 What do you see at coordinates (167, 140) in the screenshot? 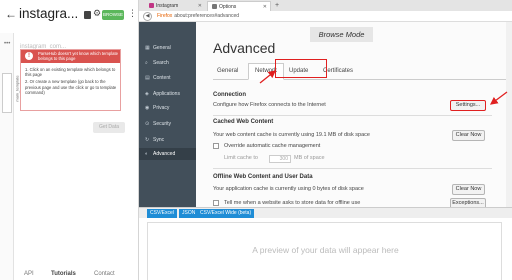
I see `sidebar-item-sync: ↻ Sync` at bounding box center [167, 140].